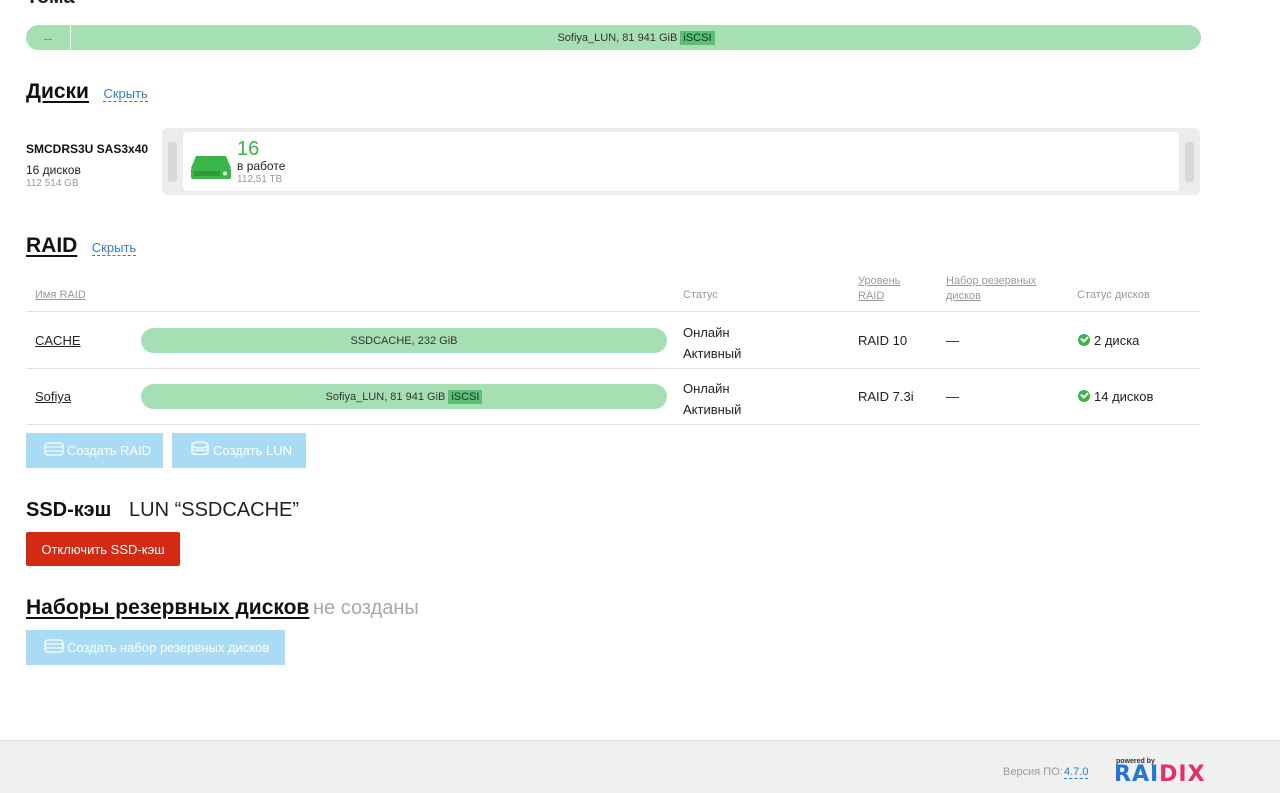 The image size is (1280, 793). What do you see at coordinates (87, 149) in the screenshot?
I see `enclosure-name: SMCDRS3U SAS3x40` at bounding box center [87, 149].